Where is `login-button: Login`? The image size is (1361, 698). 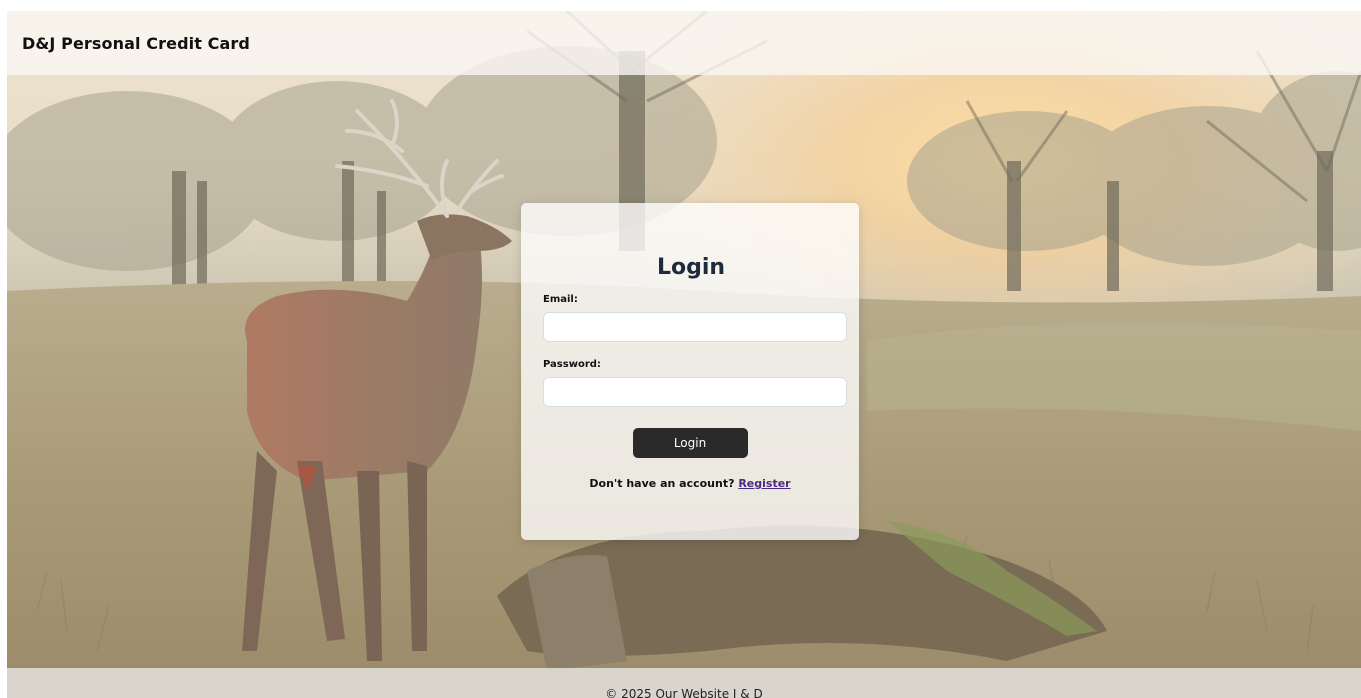
login-button: Login is located at coordinates (690, 443).